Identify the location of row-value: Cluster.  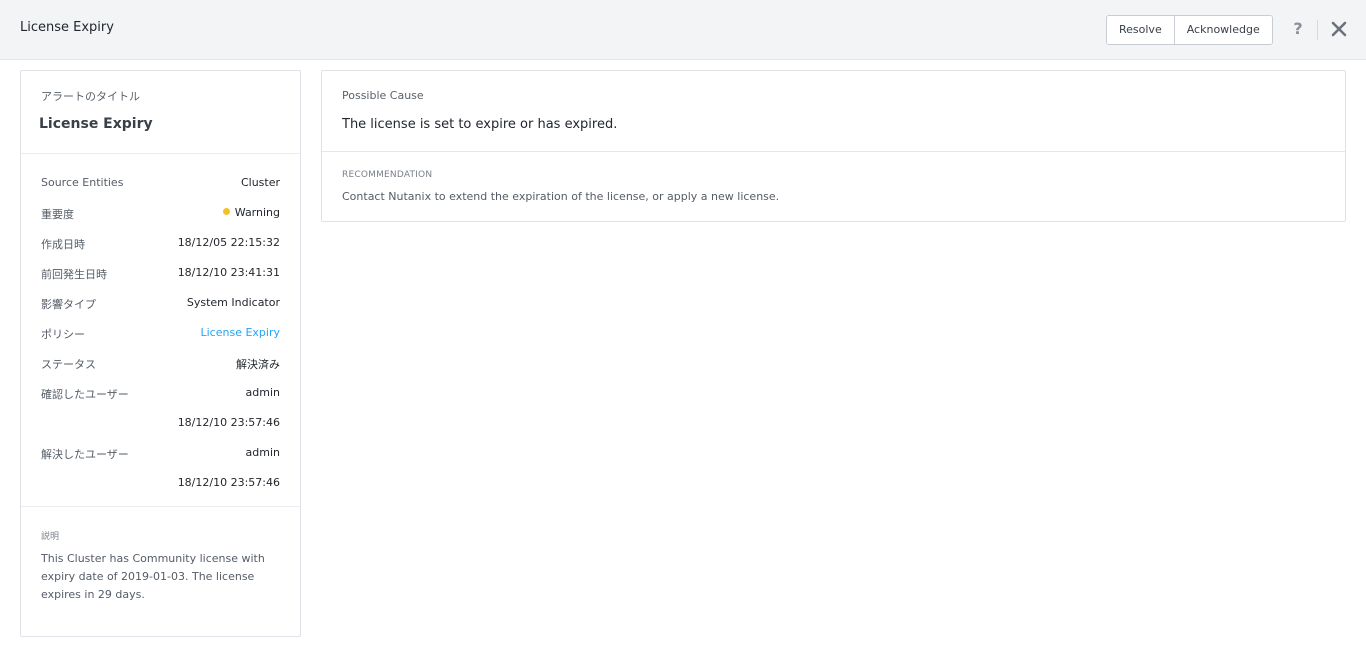
(260, 182).